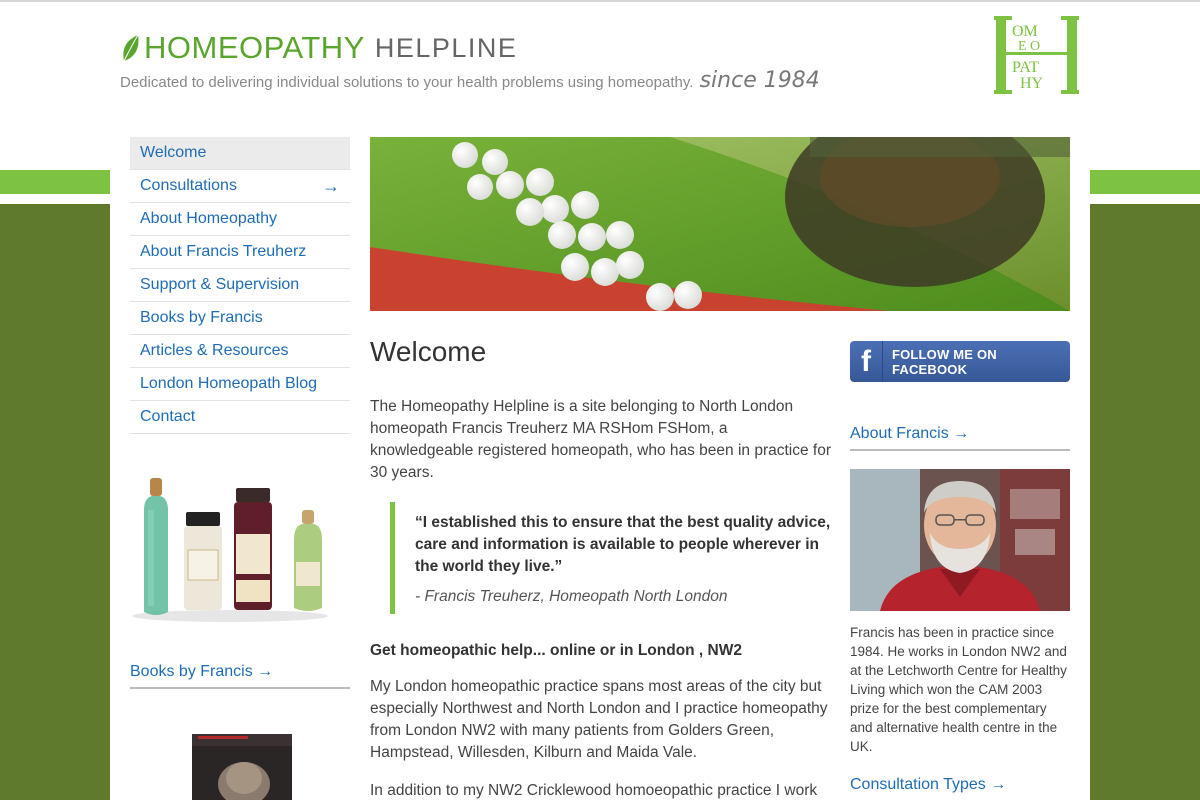 This screenshot has width=1200, height=800. Describe the element at coordinates (720, 224) in the screenshot. I see `hero-banner-image` at that location.